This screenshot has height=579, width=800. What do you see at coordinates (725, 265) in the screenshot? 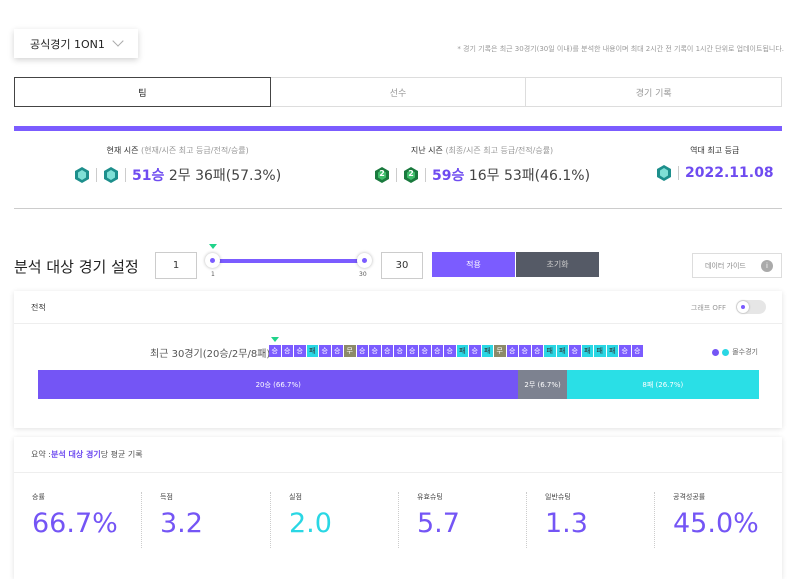
I see `data-guide-label: 데이터 가이드` at bounding box center [725, 265].